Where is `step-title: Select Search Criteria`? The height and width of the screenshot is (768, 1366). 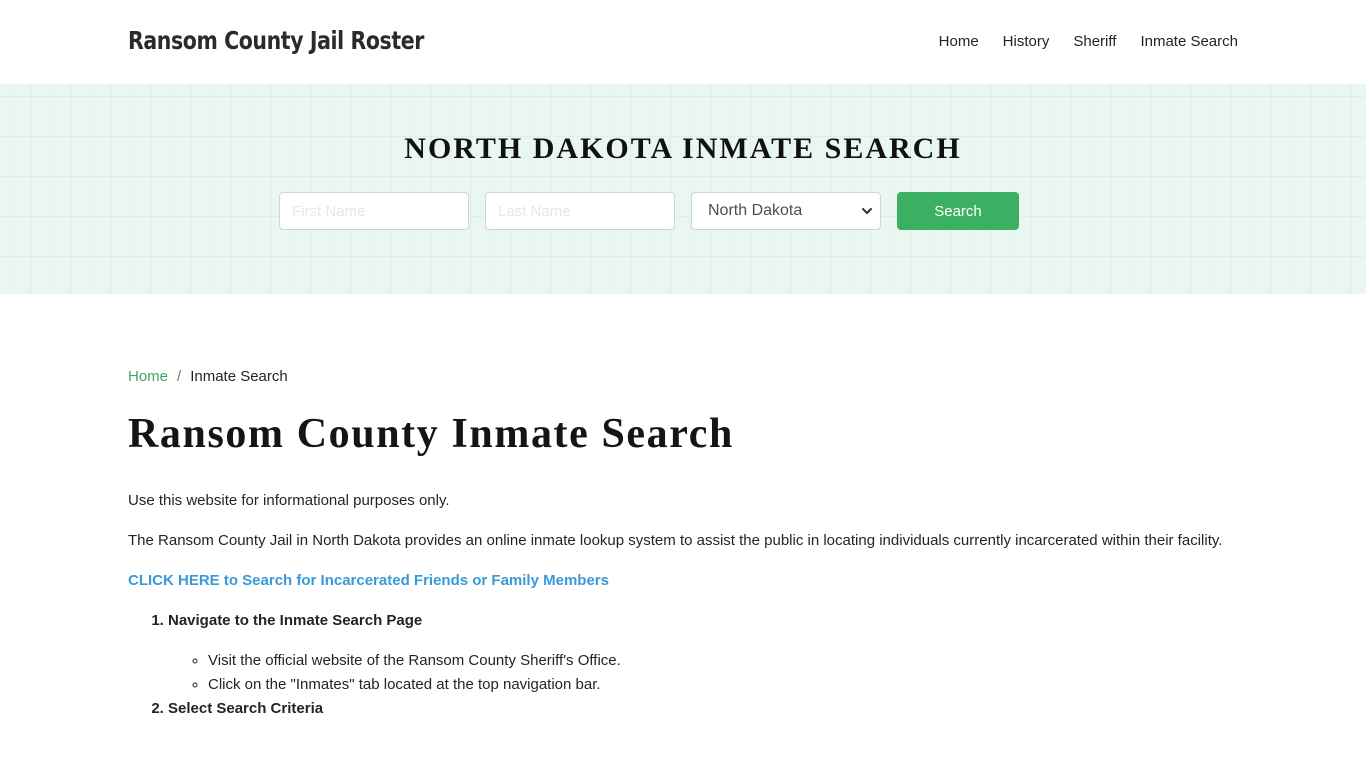
step-title: Select Search Criteria is located at coordinates (246, 709).